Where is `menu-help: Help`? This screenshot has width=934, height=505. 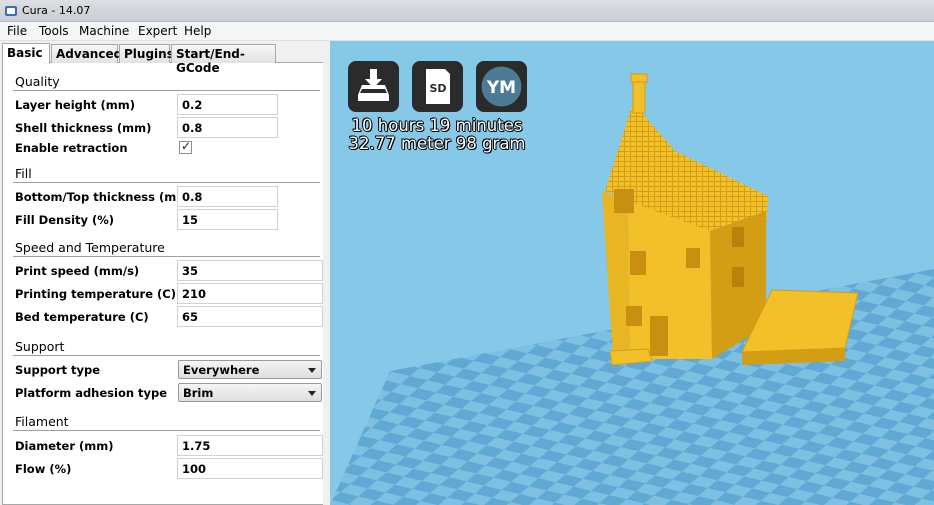 menu-help: Help is located at coordinates (197, 31).